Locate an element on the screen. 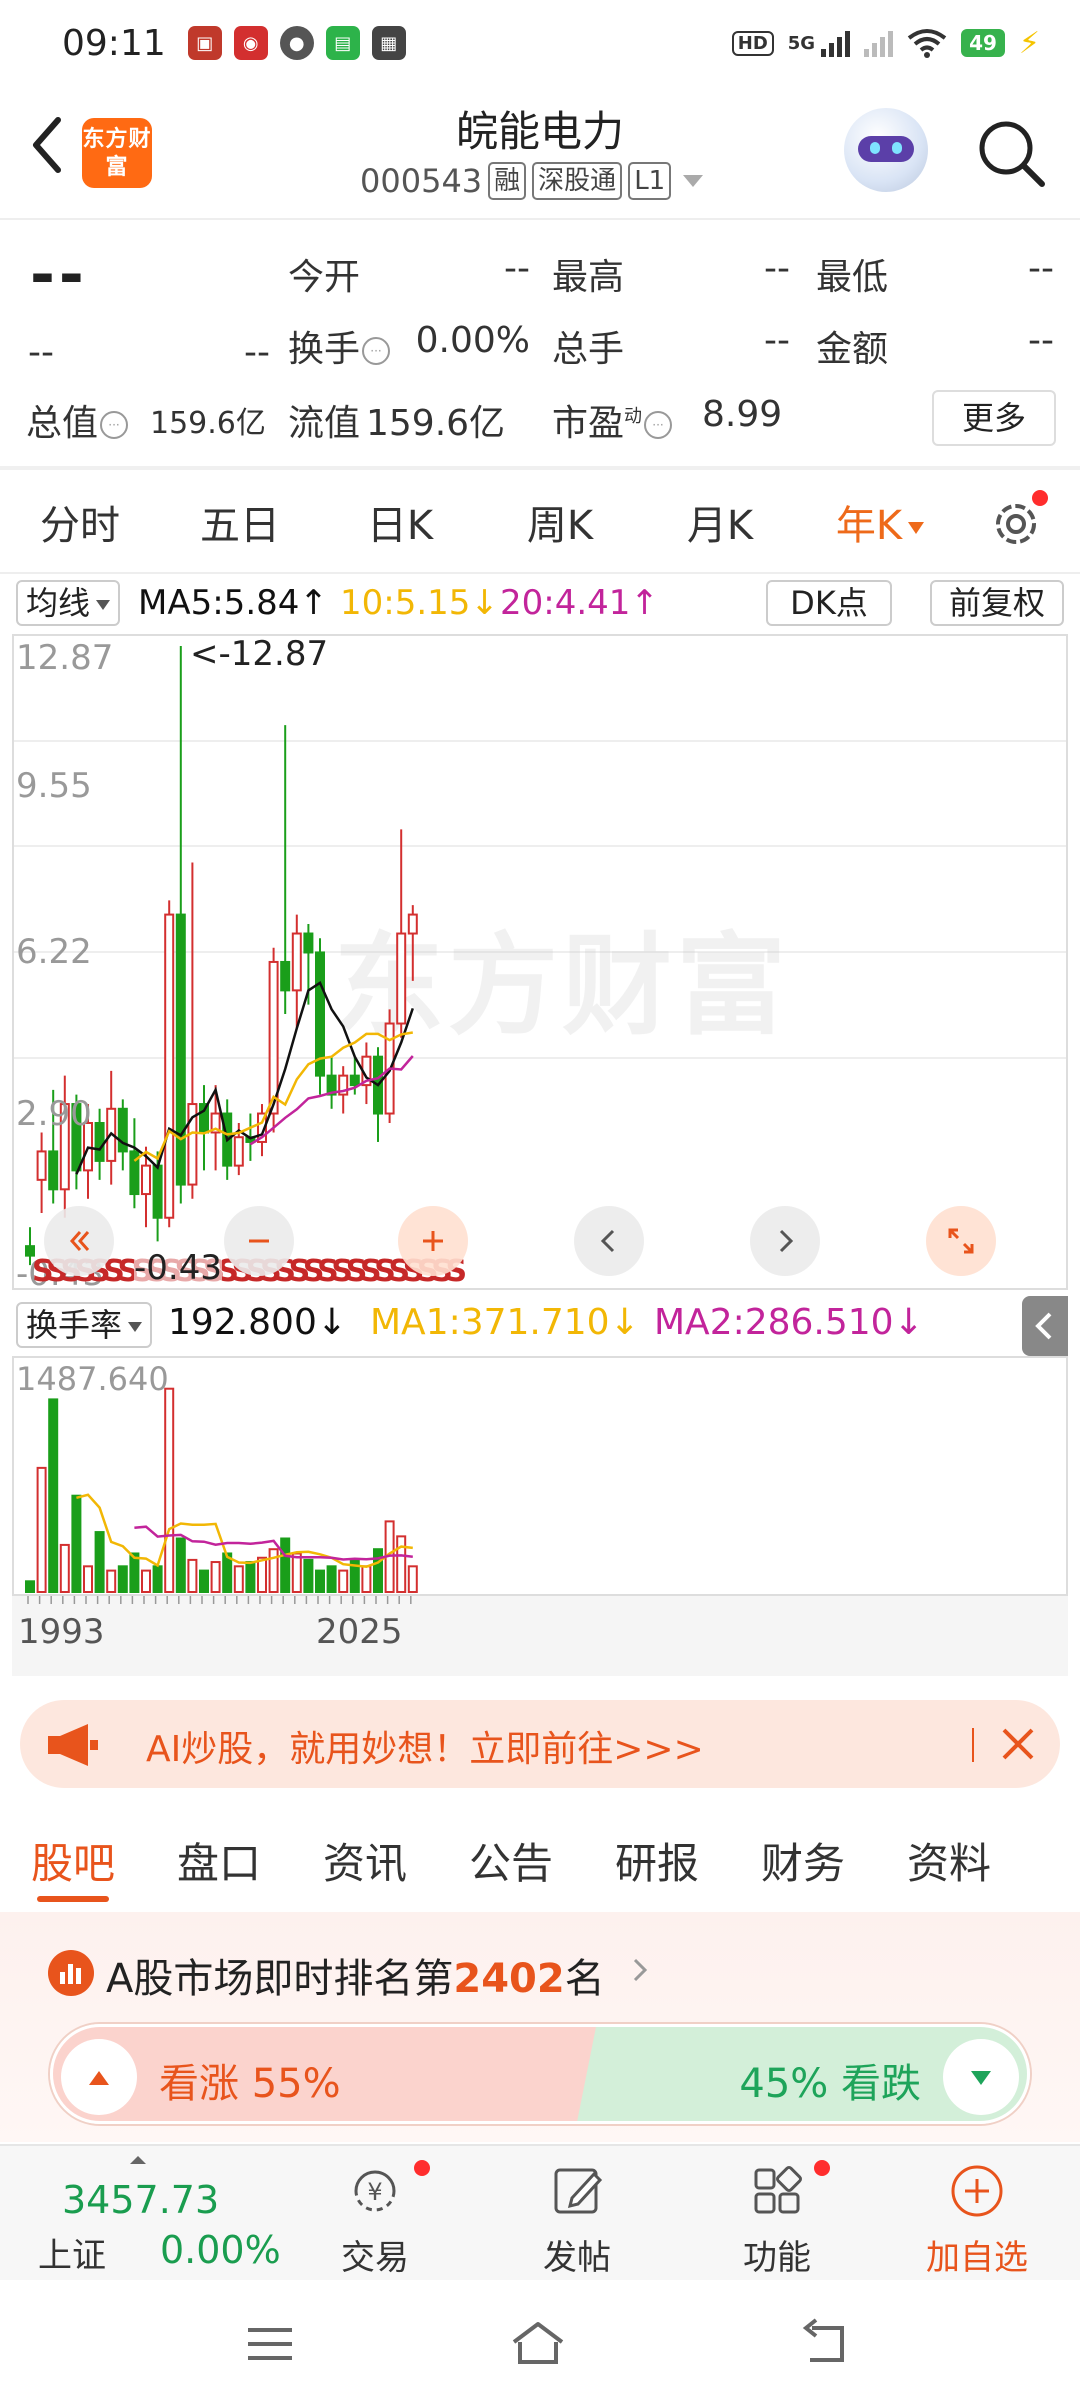 This screenshot has height=2408, width=1080. quote-label-high: 最高 is located at coordinates (588, 277).